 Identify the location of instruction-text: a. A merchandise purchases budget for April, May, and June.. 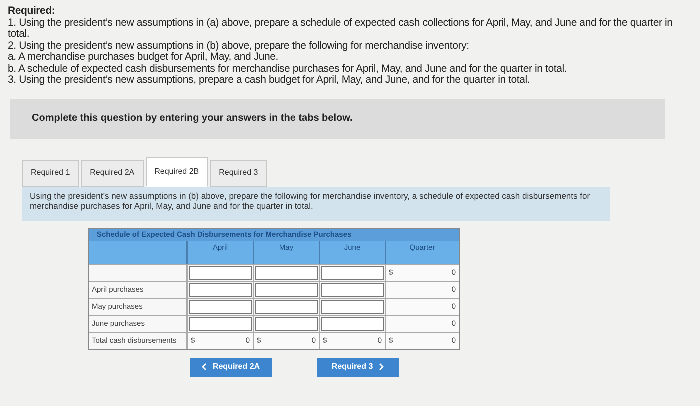
(143, 58).